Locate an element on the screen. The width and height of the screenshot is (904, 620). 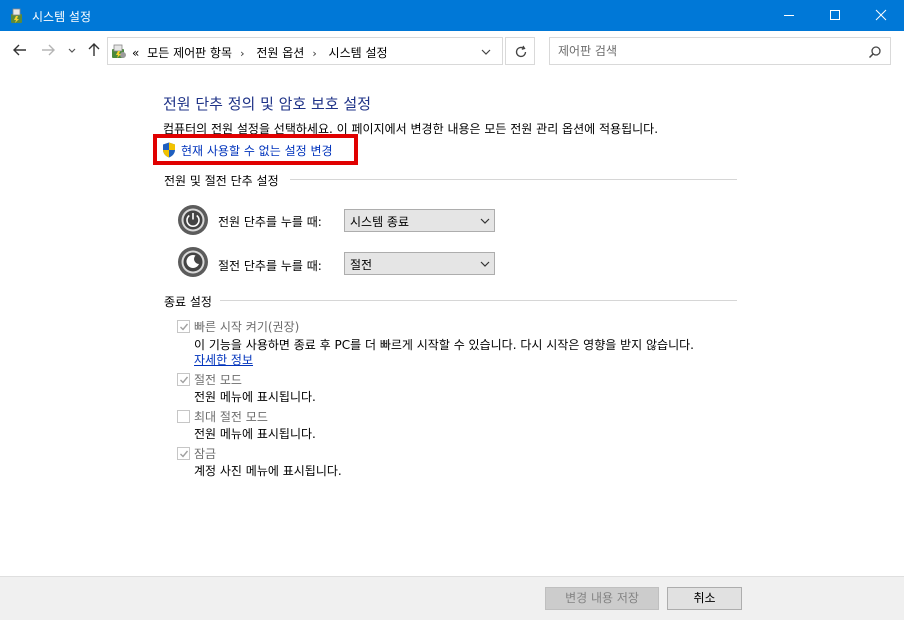
uac-shield-icon is located at coordinates (169, 150).